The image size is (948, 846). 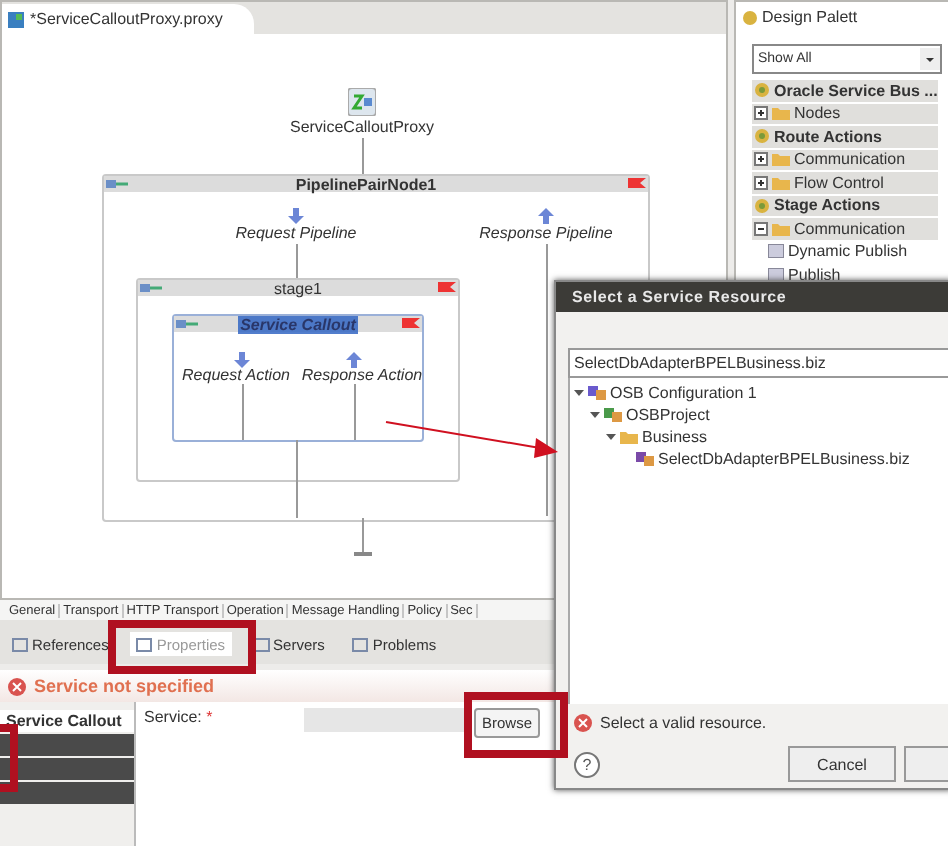 I want to click on palette-title: Design Palett, so click(x=810, y=17).